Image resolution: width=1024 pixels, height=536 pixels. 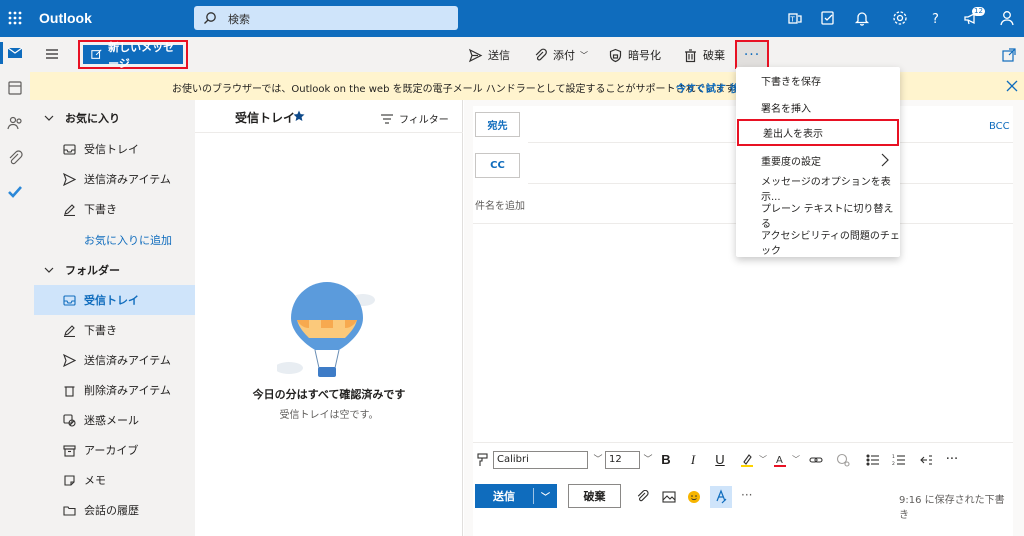 I want to click on attach-action: 添付 ﹀, so click(x=560, y=55).